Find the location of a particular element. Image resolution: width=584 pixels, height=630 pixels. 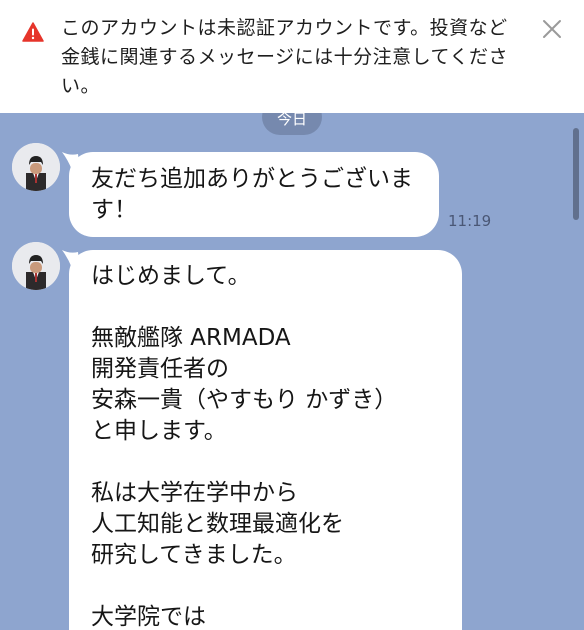

message-timestamp: 11:19 is located at coordinates (470, 221).